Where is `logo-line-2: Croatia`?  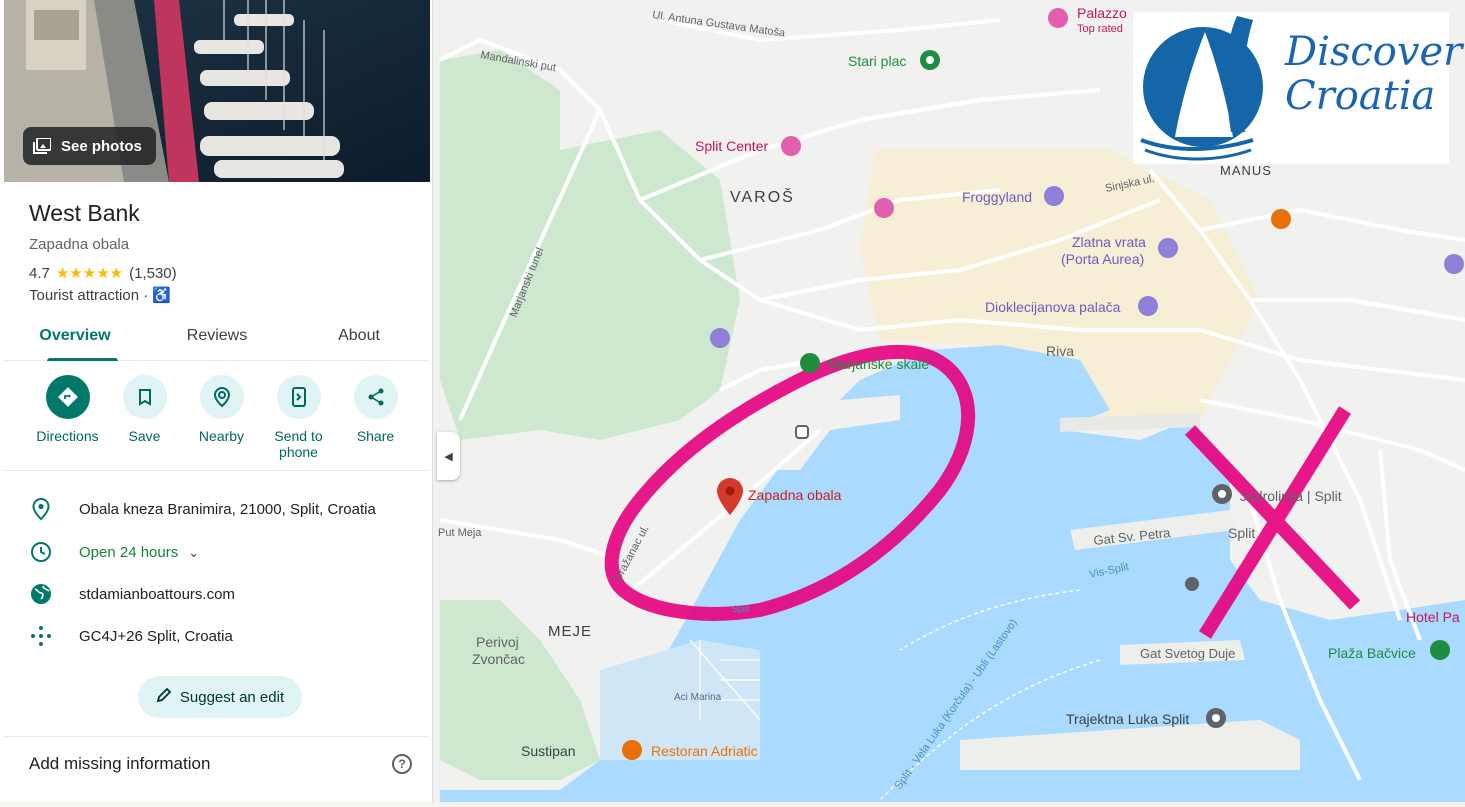 logo-line-2: Croatia is located at coordinates (1360, 96).